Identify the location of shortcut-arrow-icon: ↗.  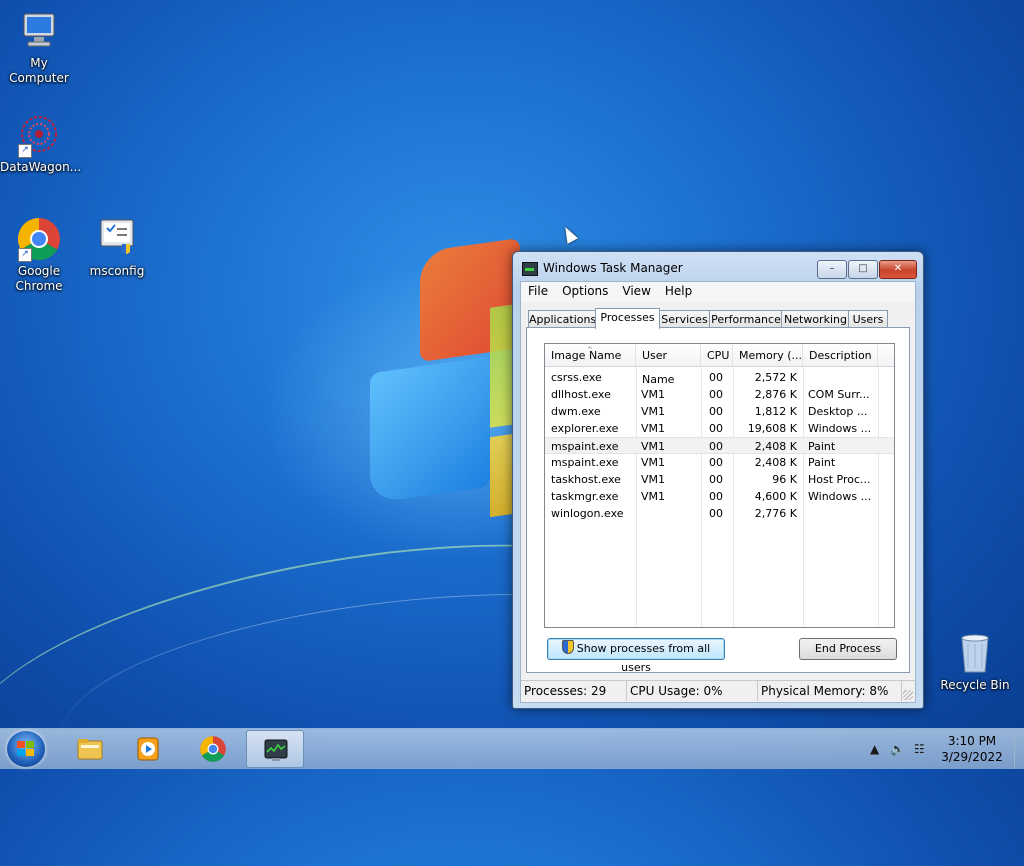
(25, 255).